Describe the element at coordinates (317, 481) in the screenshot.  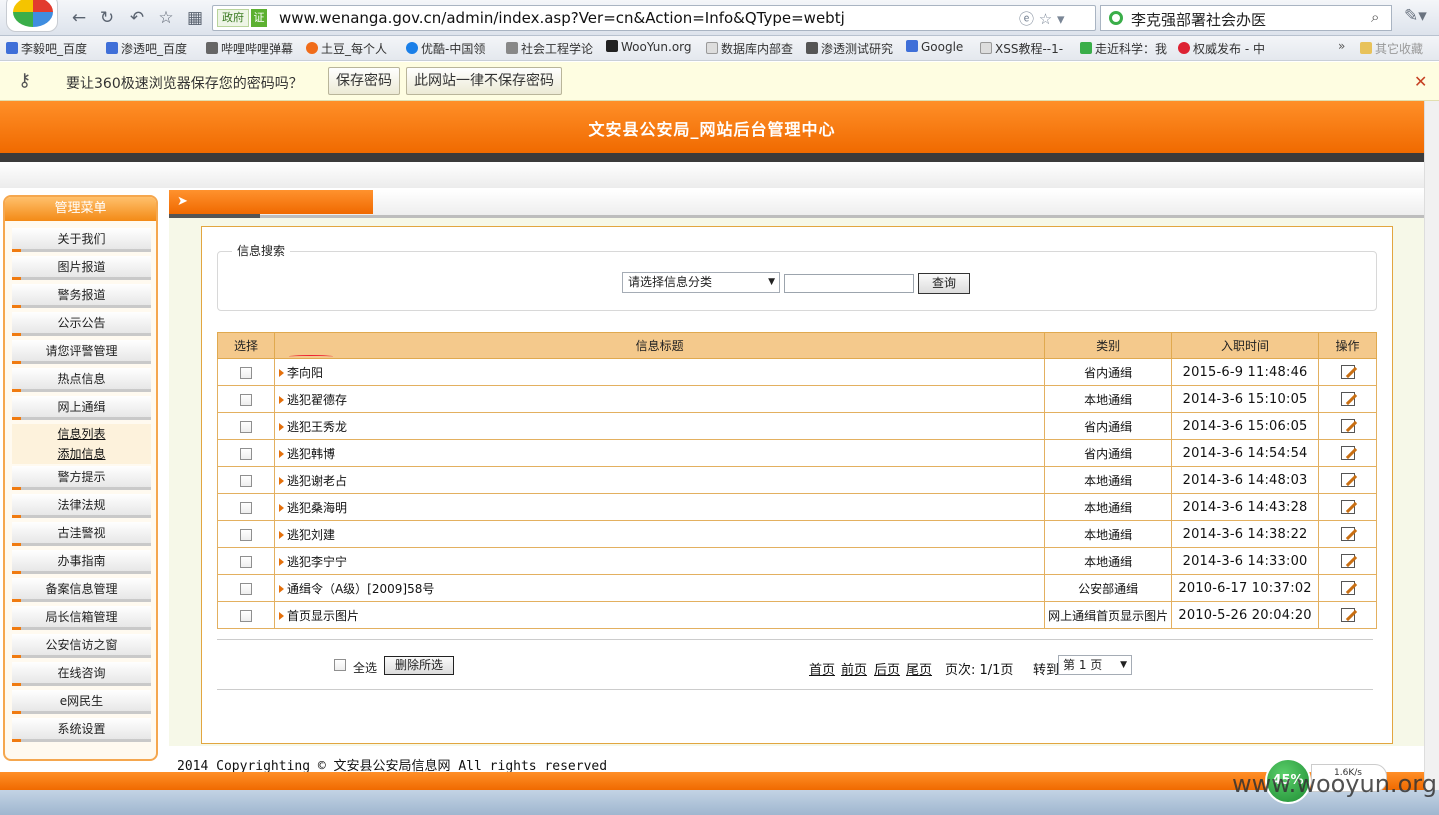
I see `row-title-link: 逃犯谢老占` at that location.